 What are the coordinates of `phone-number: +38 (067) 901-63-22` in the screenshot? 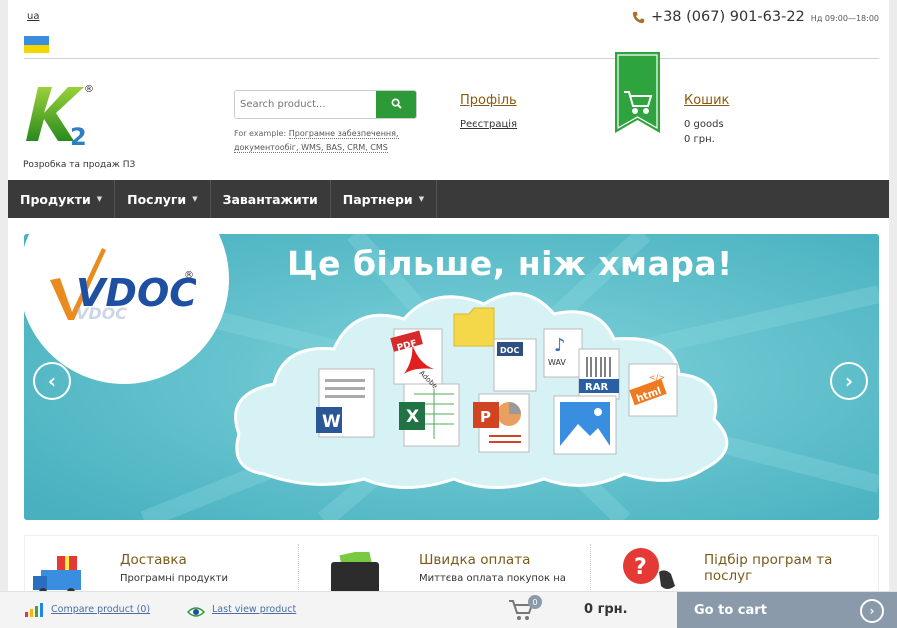 It's located at (728, 17).